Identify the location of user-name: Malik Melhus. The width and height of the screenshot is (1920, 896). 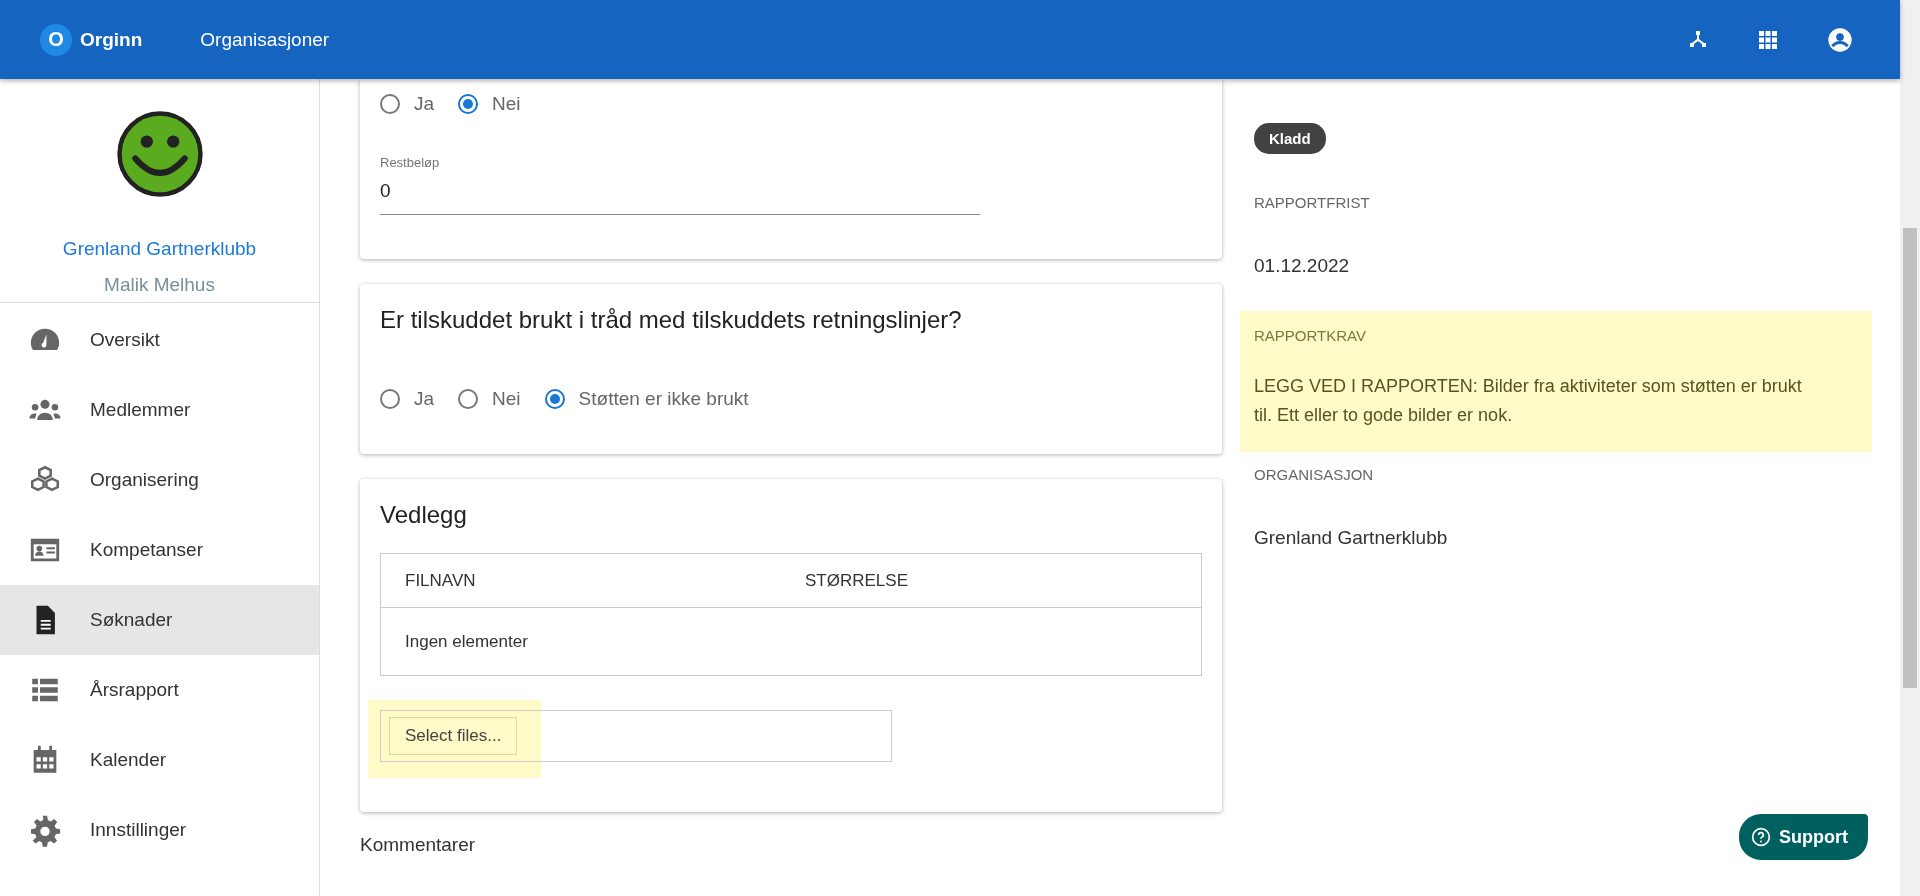
(159, 285).